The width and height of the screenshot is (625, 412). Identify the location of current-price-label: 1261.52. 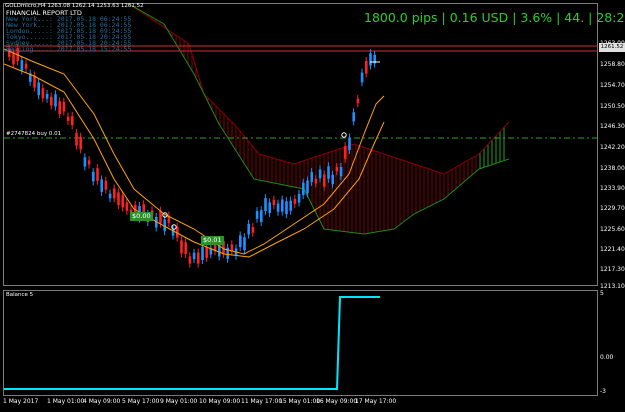
(612, 47).